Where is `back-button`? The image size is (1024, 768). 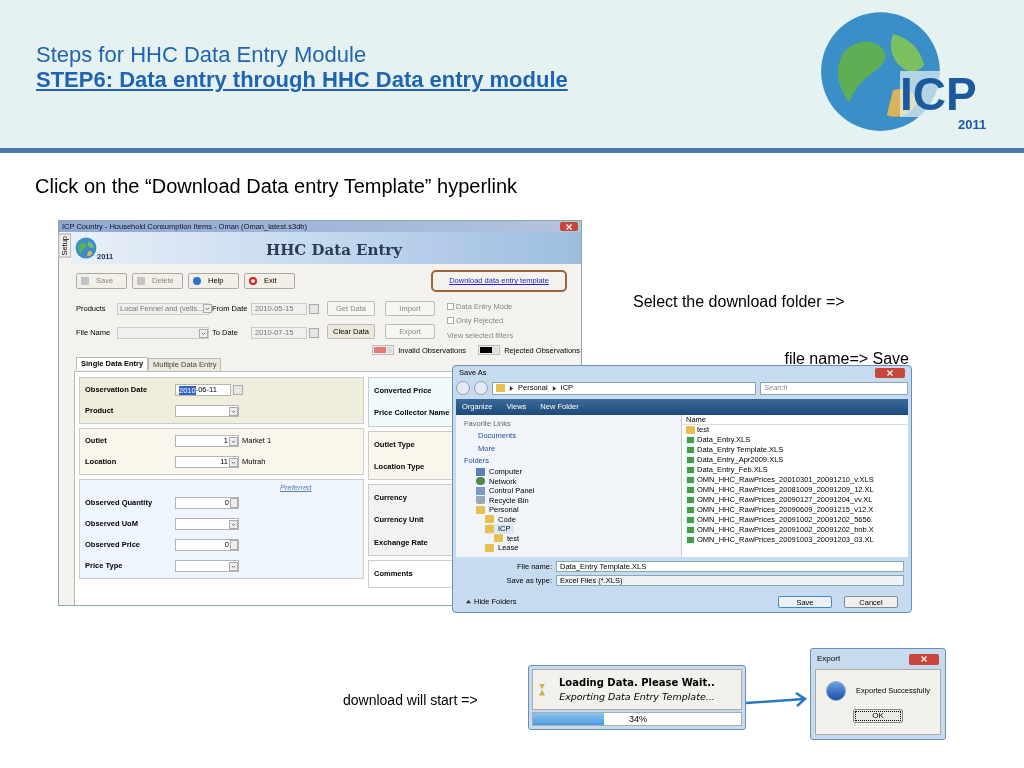 back-button is located at coordinates (463, 388).